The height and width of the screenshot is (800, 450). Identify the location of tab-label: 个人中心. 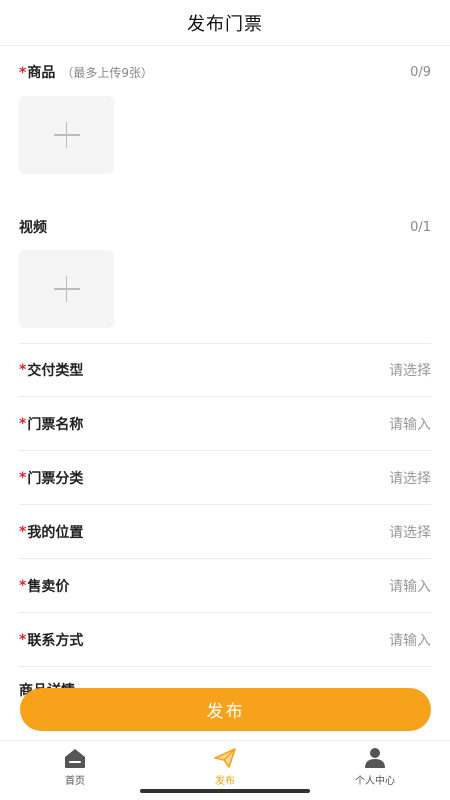
(375, 781).